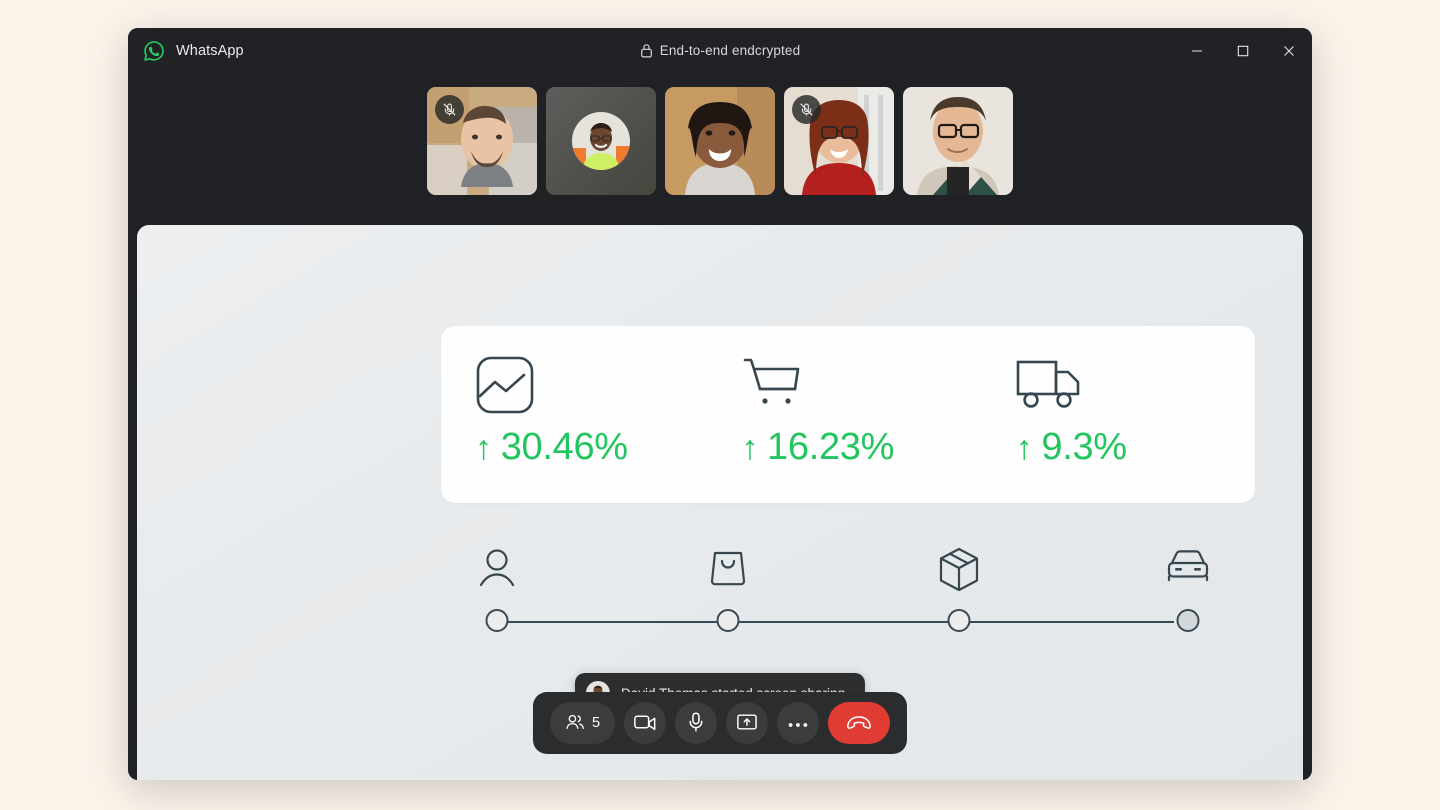 This screenshot has height=810, width=1440. I want to click on participants-button: 5, so click(582, 723).